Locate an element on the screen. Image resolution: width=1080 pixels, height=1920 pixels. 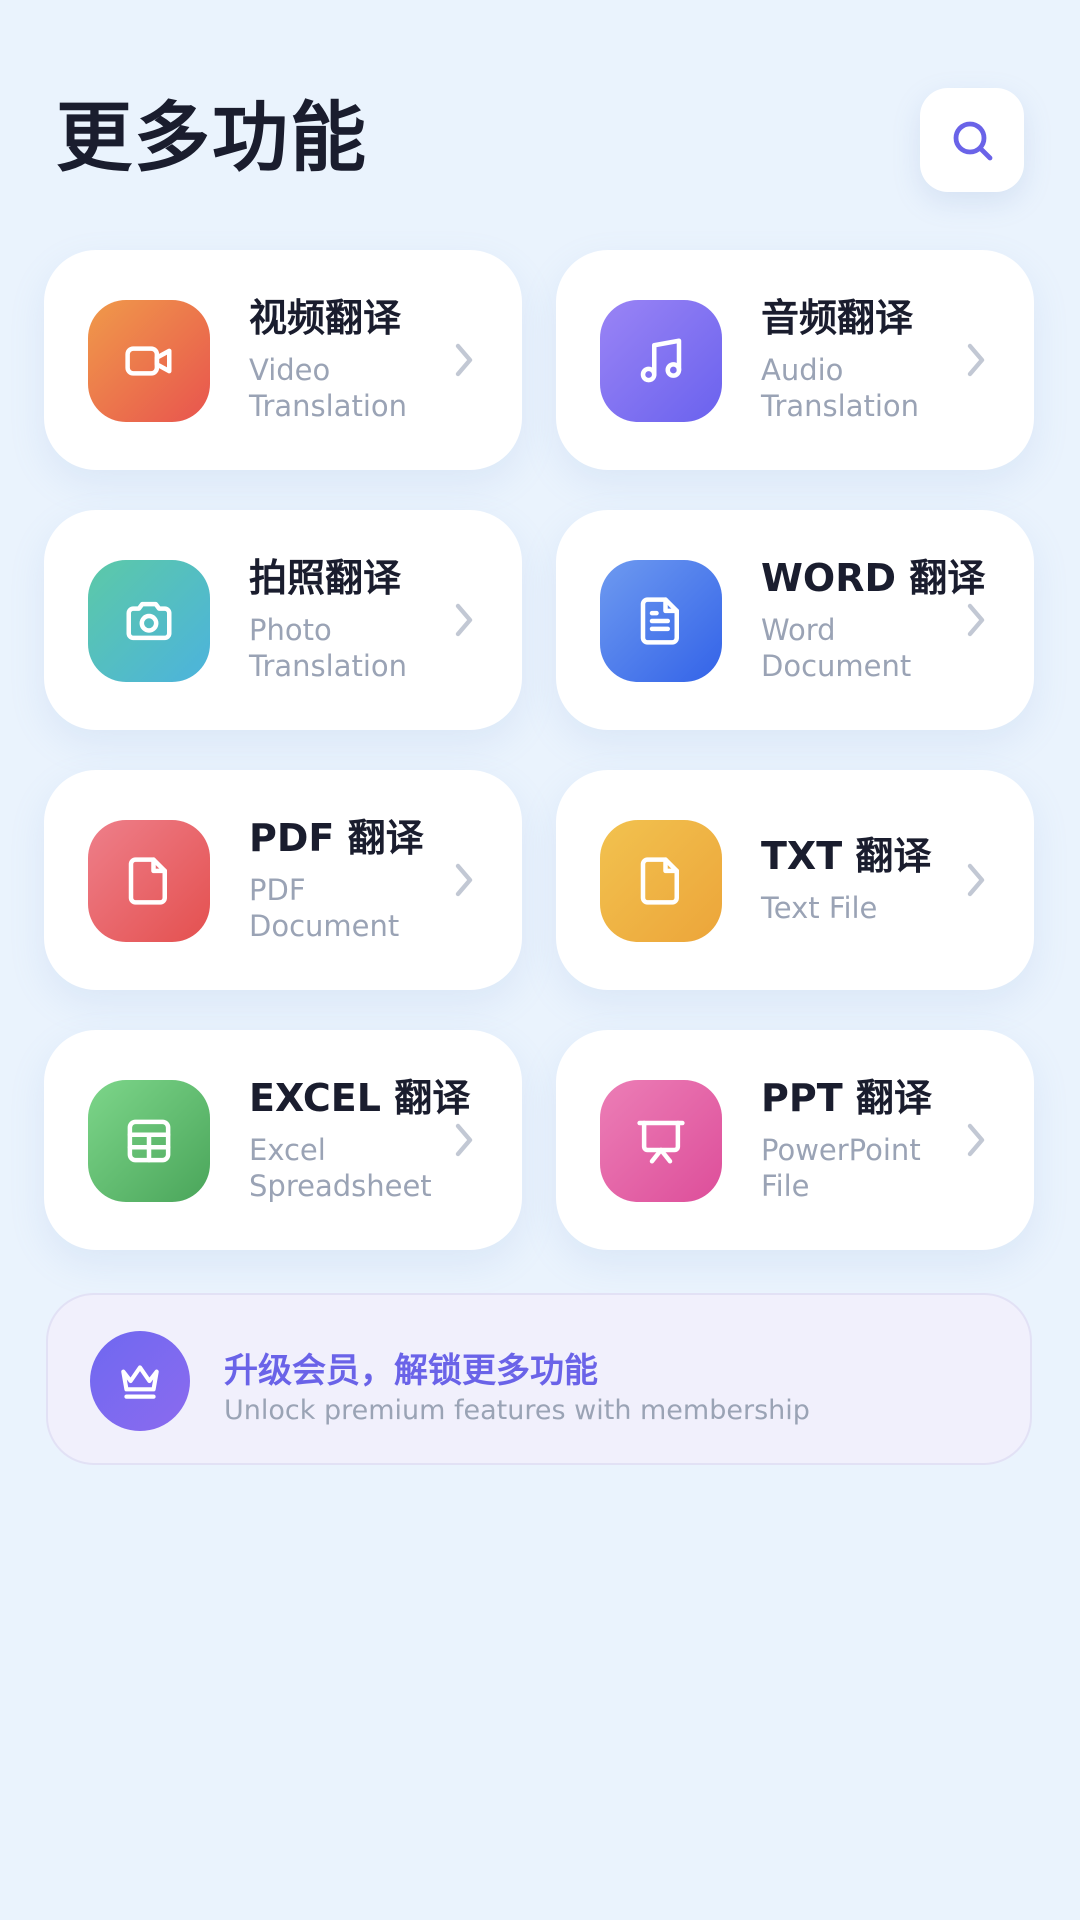
feature-title: EXCEL 翻译 is located at coordinates (360, 1098).